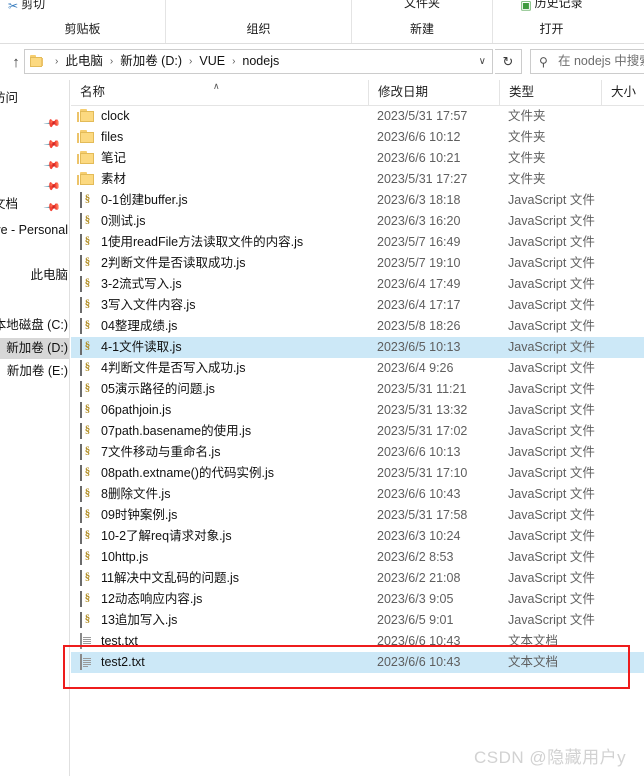 The image size is (644, 776). What do you see at coordinates (357, 326) in the screenshot?
I see `table-row: § 04整理成绩.js 2023/5/8 18:26 JavaScript 文件` at bounding box center [357, 326].